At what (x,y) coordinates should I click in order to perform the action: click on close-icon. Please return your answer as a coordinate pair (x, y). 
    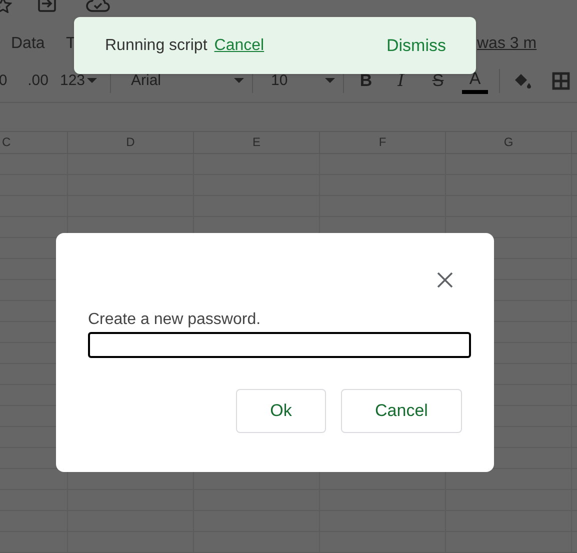
    Looking at the image, I should click on (445, 280).